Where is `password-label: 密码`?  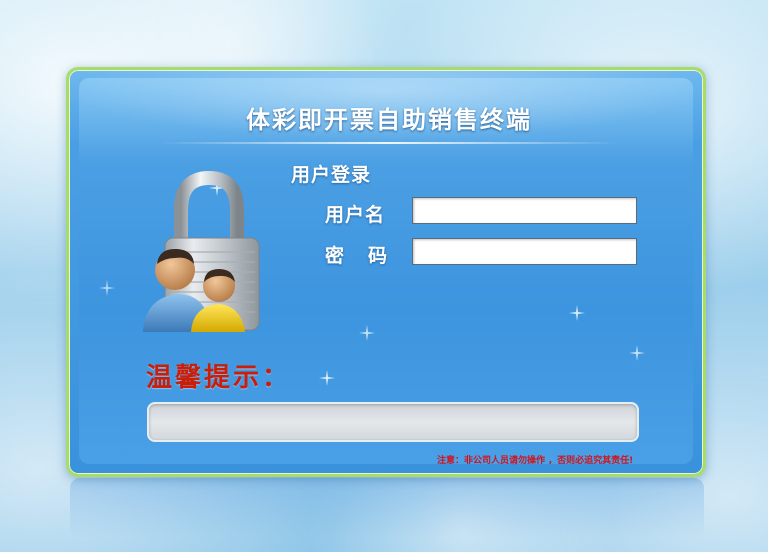 password-label: 密码 is located at coordinates (368, 256).